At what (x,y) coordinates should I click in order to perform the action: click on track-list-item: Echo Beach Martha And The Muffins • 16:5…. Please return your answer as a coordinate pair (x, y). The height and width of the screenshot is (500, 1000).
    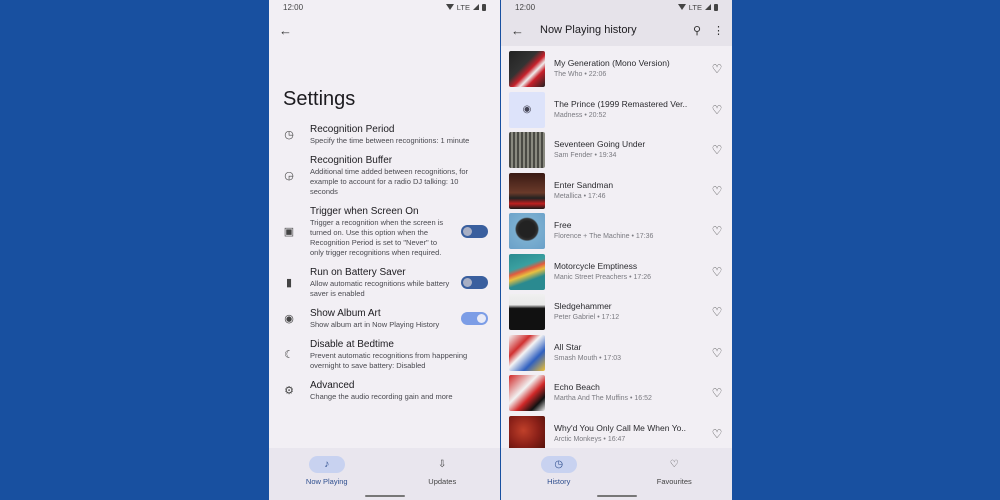
    Looking at the image, I should click on (616, 393).